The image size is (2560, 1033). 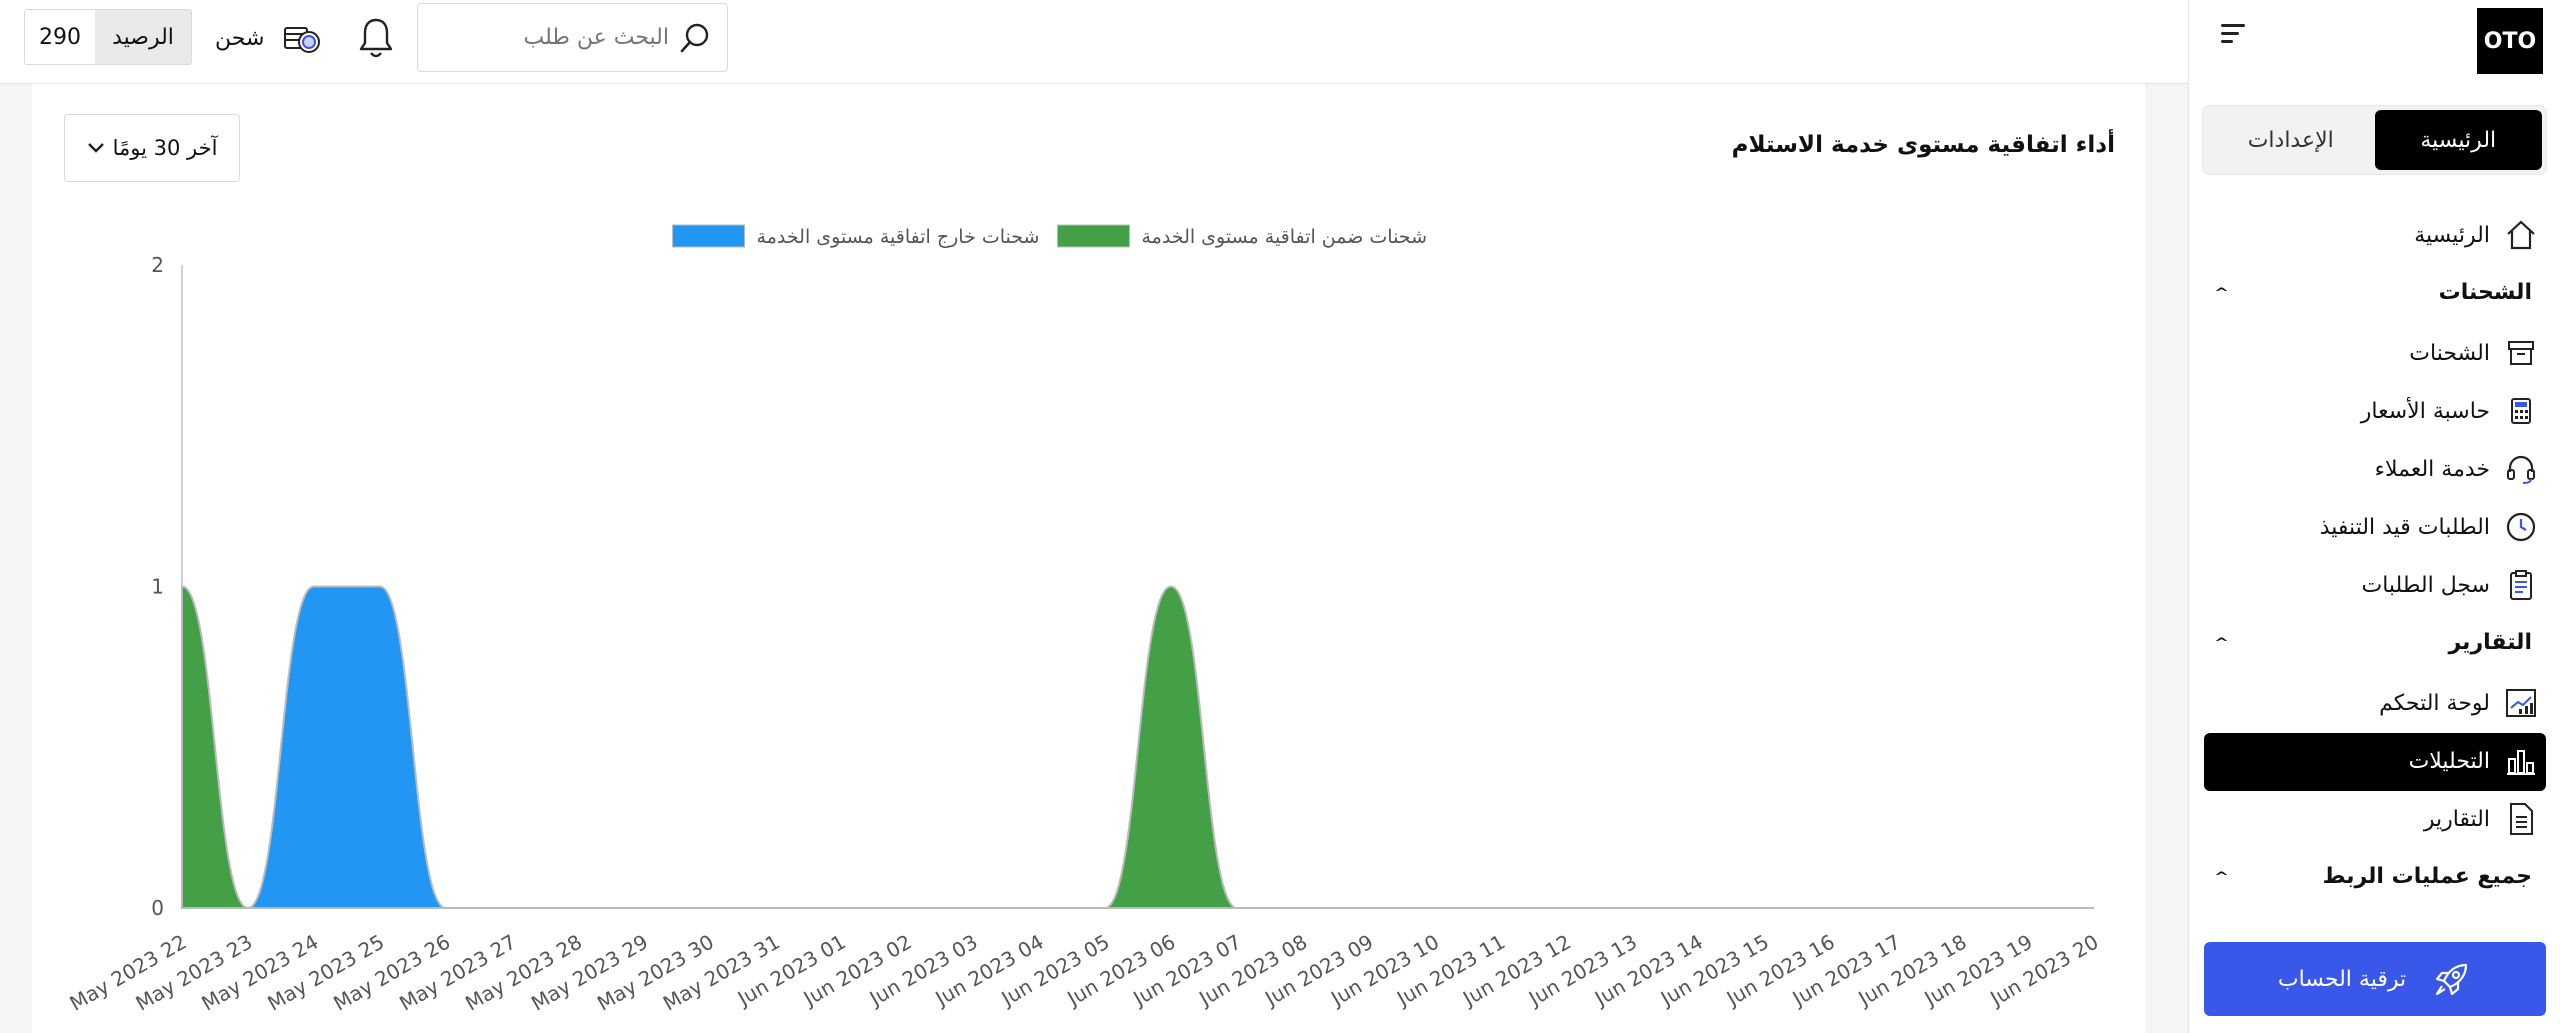 I want to click on sidebar-item-label: الشحنات, so click(x=2449, y=353).